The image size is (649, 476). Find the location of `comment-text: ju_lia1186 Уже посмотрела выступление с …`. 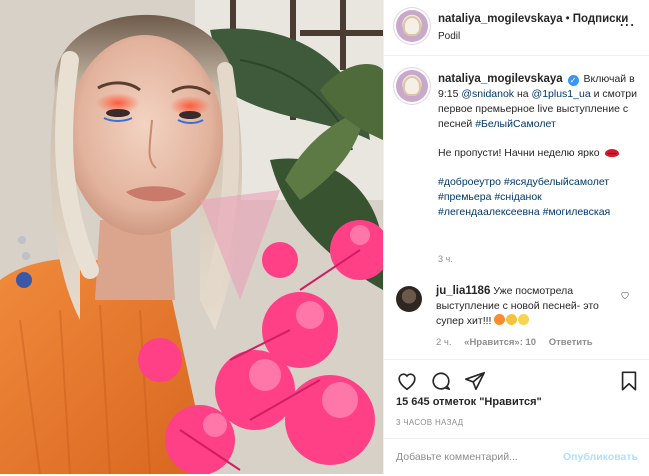

comment-text: ju_lia1186 Уже посмотрела выступление с … is located at coordinates (526, 306).